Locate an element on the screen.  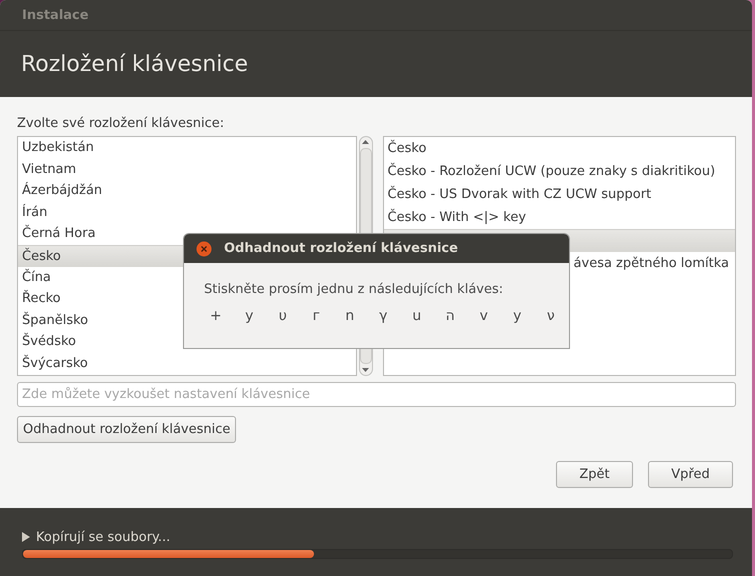
key-character: γ is located at coordinates (383, 316).